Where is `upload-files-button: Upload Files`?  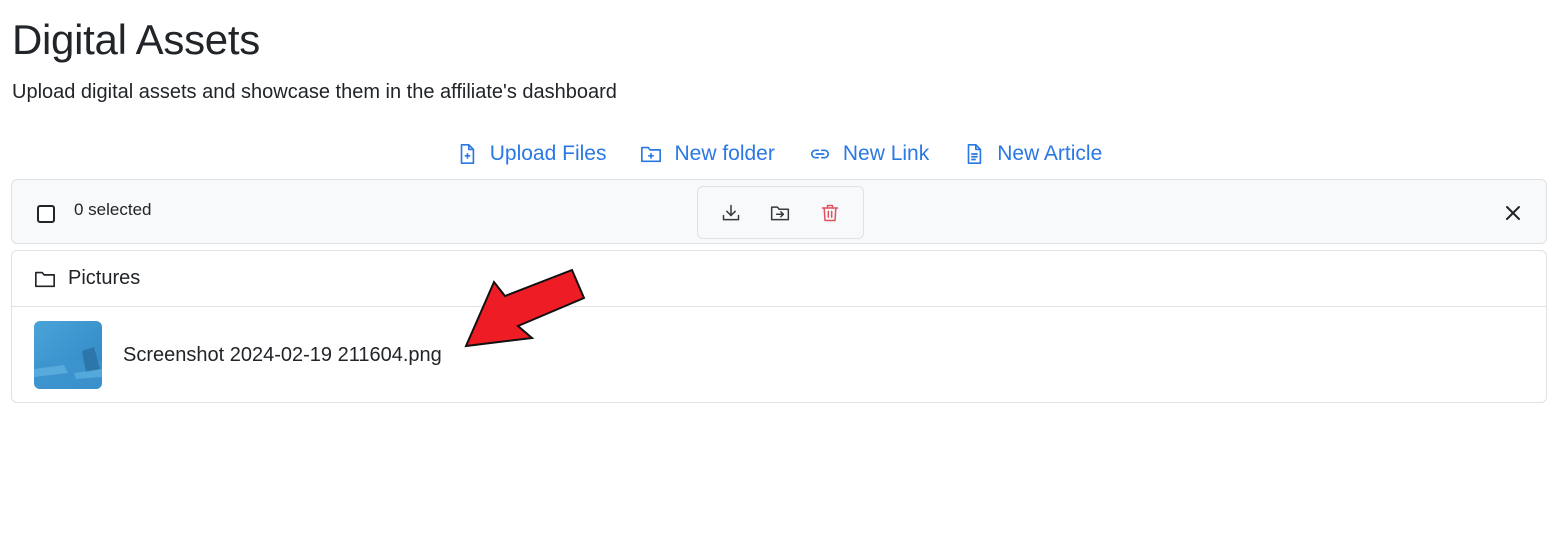 upload-files-button: Upload Files is located at coordinates (531, 154).